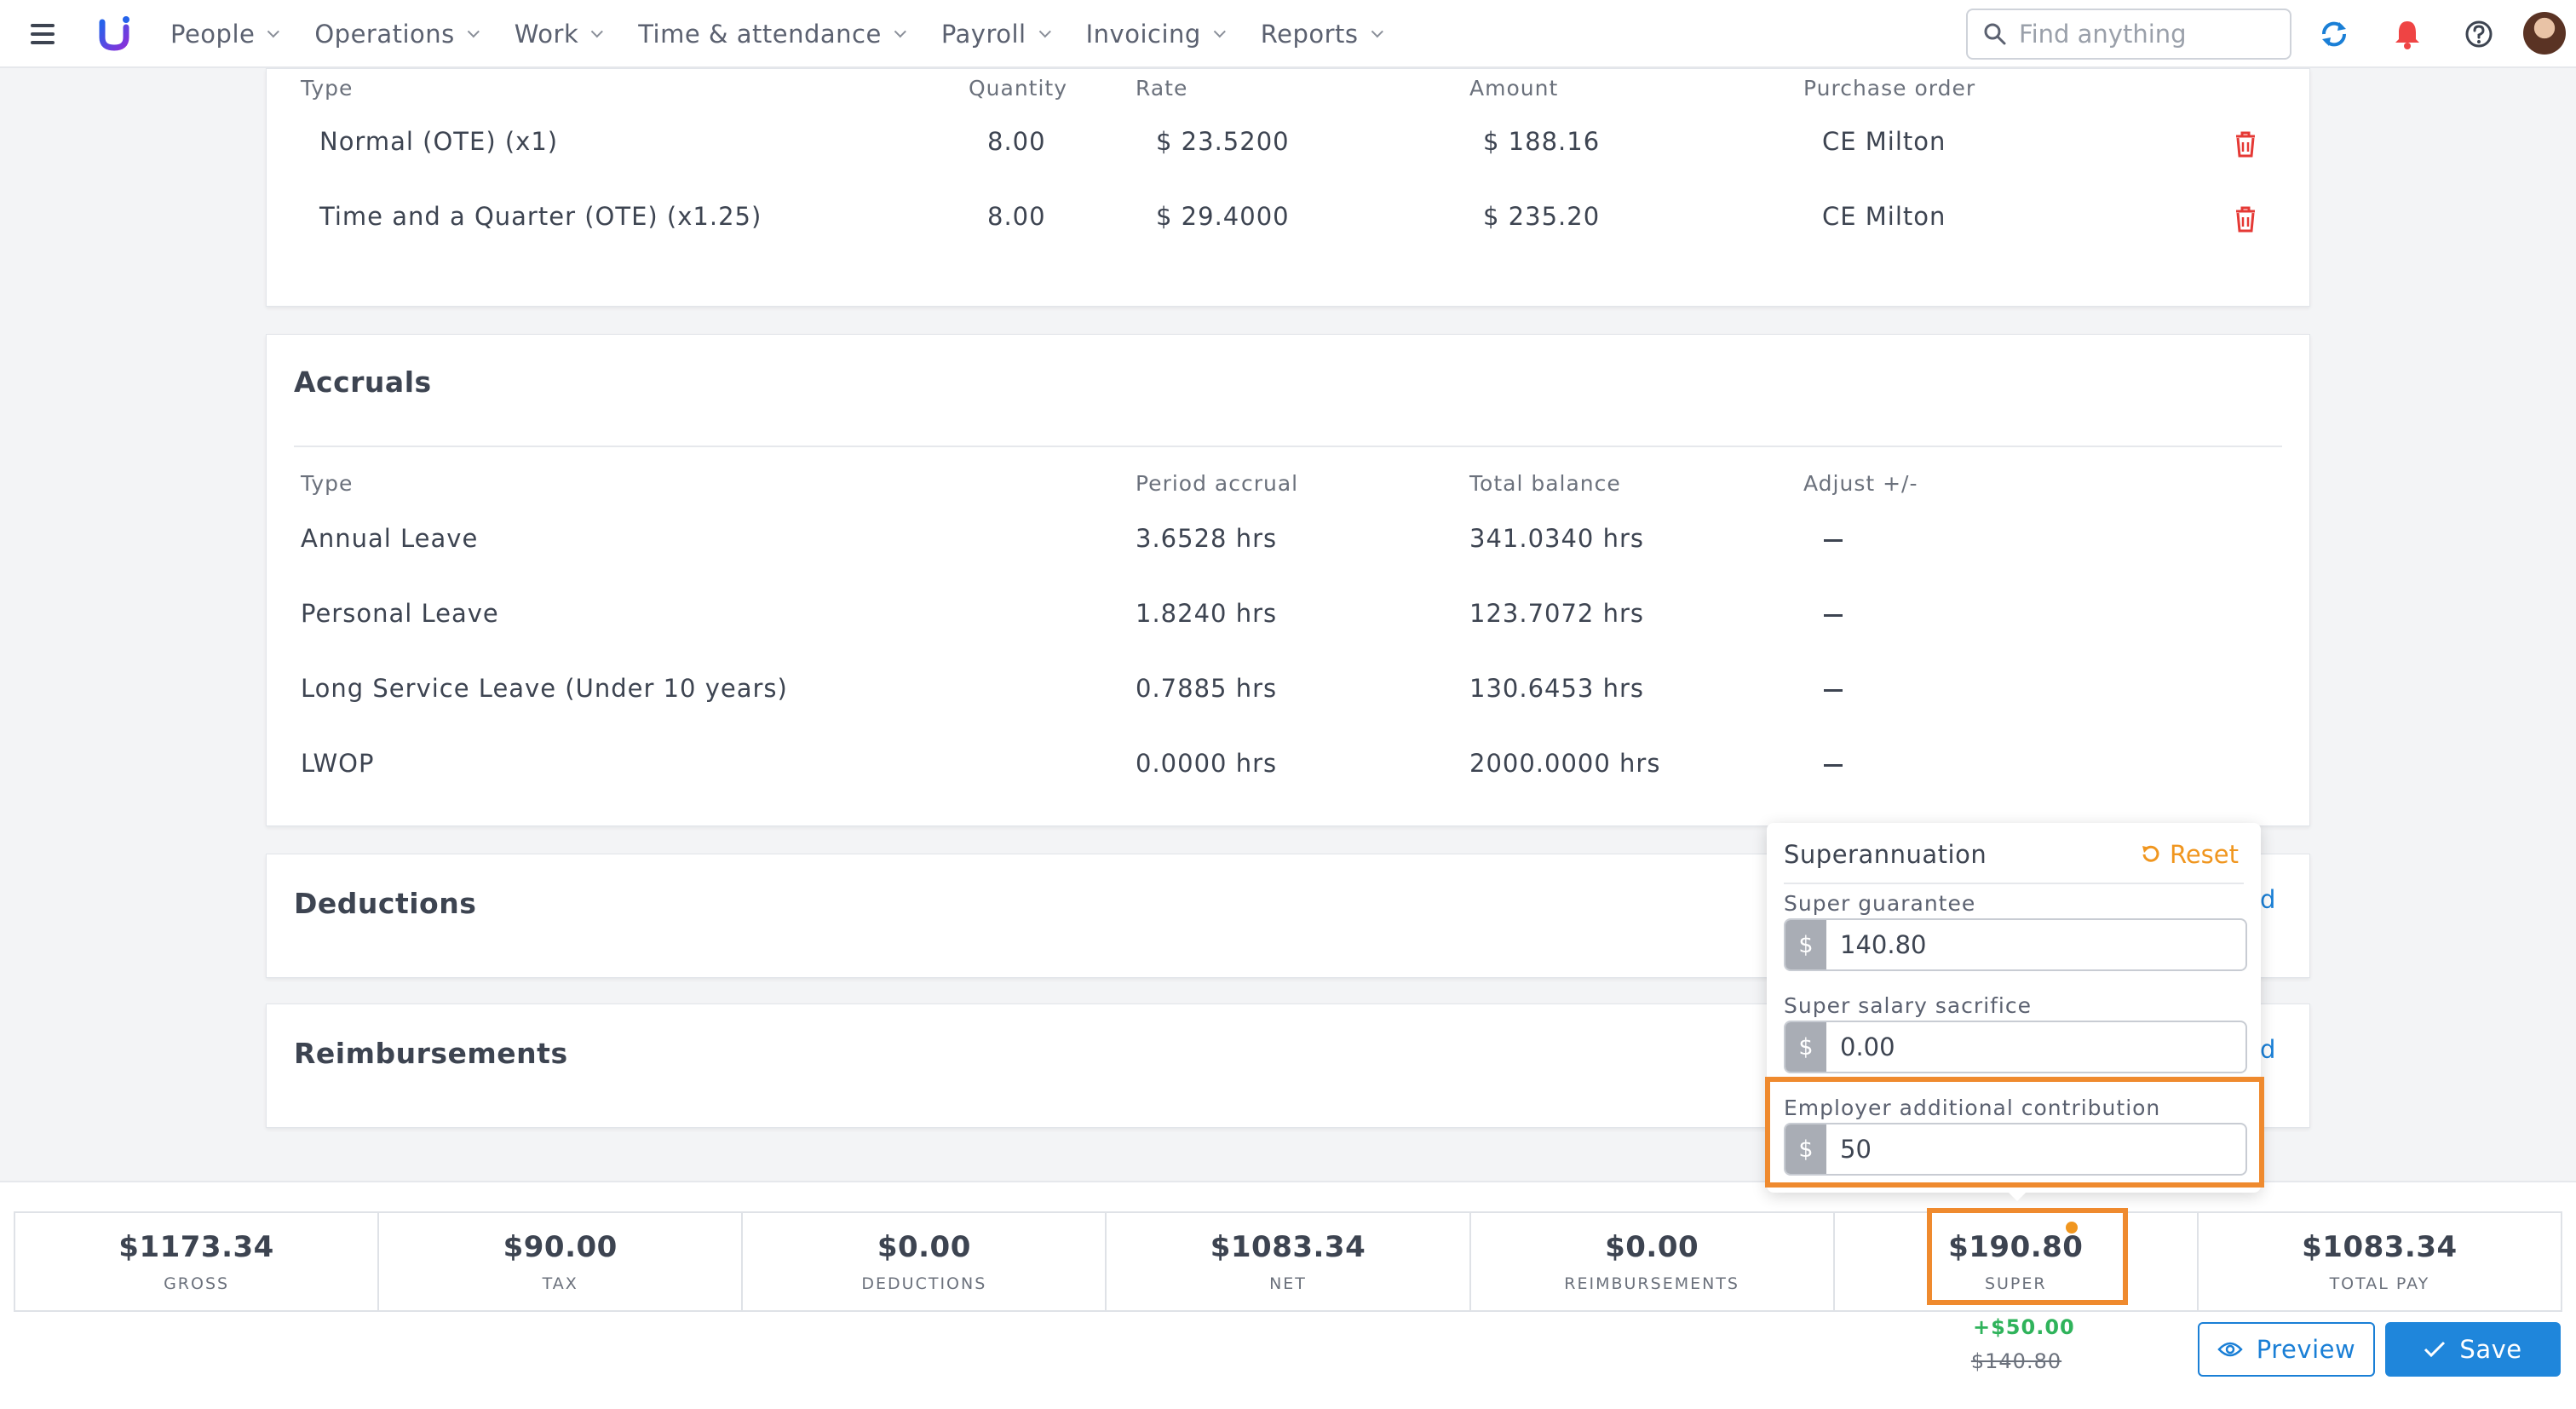  I want to click on summary-gross: $1173.34 GROSS, so click(197, 1261).